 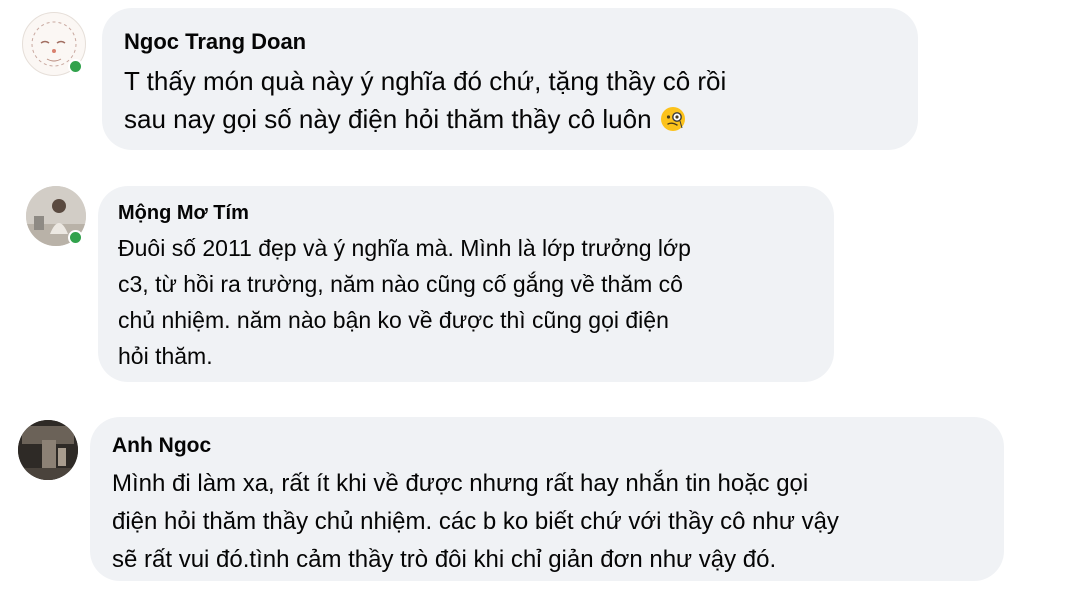 I want to click on comment-author: Anh Ngoc, so click(x=547, y=446).